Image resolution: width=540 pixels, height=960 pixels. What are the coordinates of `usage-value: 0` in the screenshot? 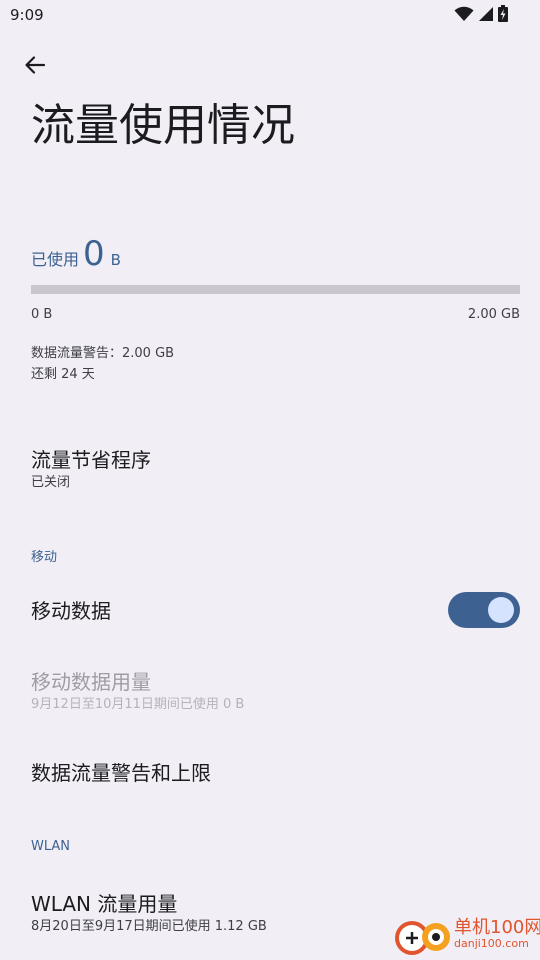 It's located at (94, 254).